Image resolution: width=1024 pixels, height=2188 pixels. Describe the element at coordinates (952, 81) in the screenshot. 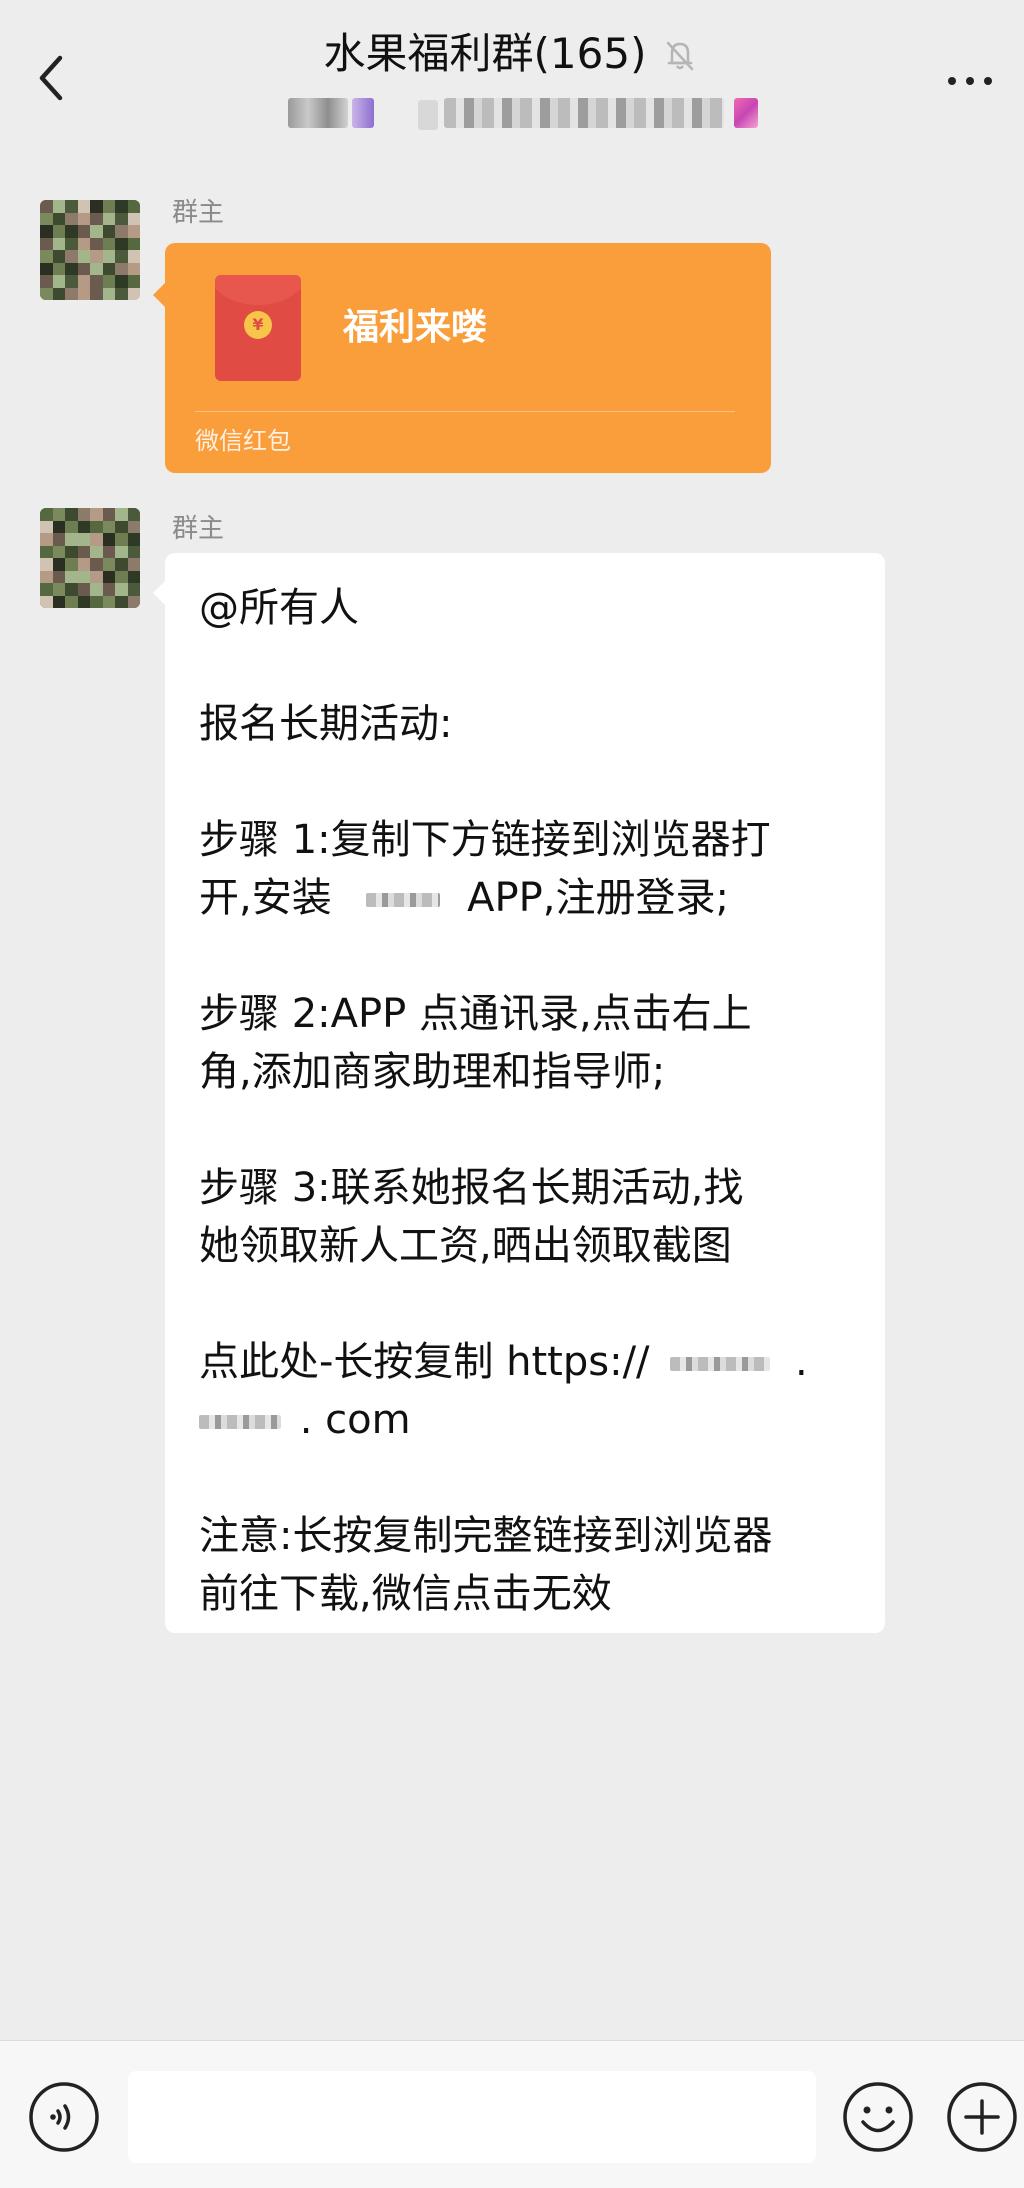

I see `more-dots-icon` at that location.